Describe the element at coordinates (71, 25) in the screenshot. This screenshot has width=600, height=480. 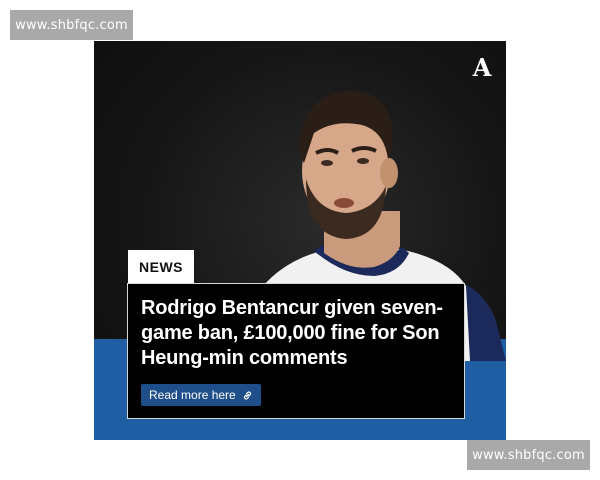
I see `watermark-top: www.shbfqc.com` at that location.